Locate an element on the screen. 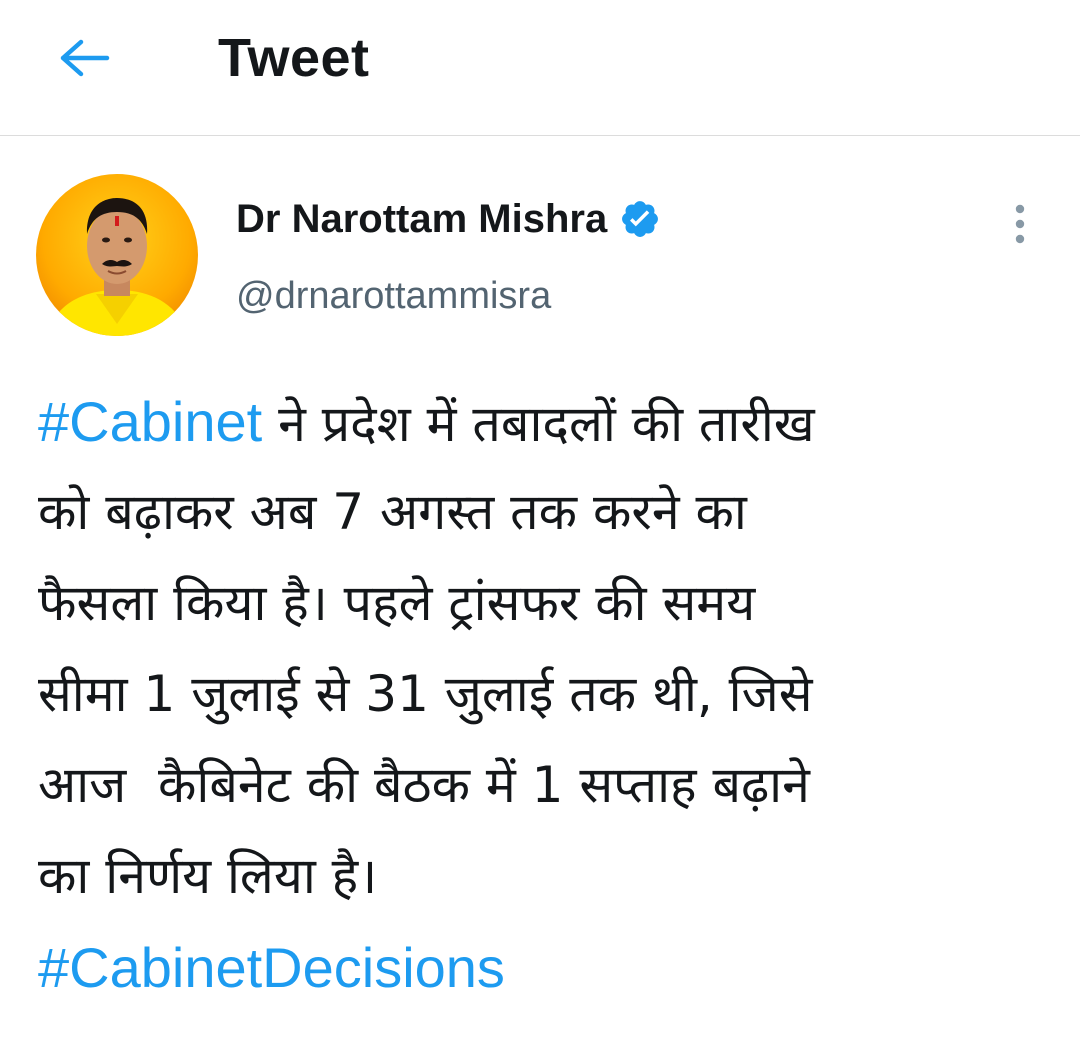 Image resolution: width=1080 pixels, height=1041 pixels. more-vertical-icon is located at coordinates (1020, 224).